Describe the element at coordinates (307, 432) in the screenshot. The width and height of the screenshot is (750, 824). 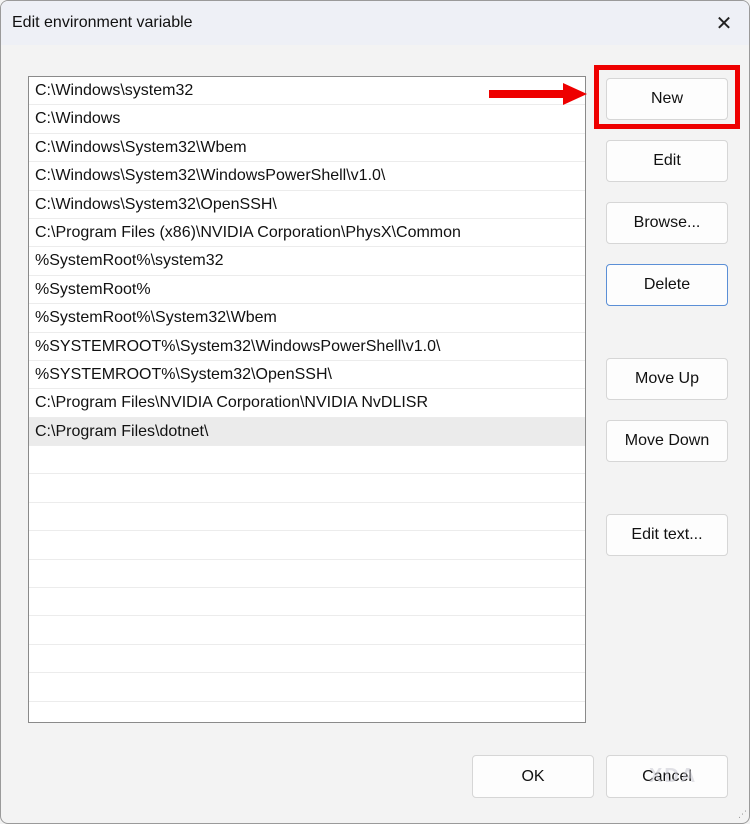
I see `list-item: C:\Program Files\dotnet\` at that location.